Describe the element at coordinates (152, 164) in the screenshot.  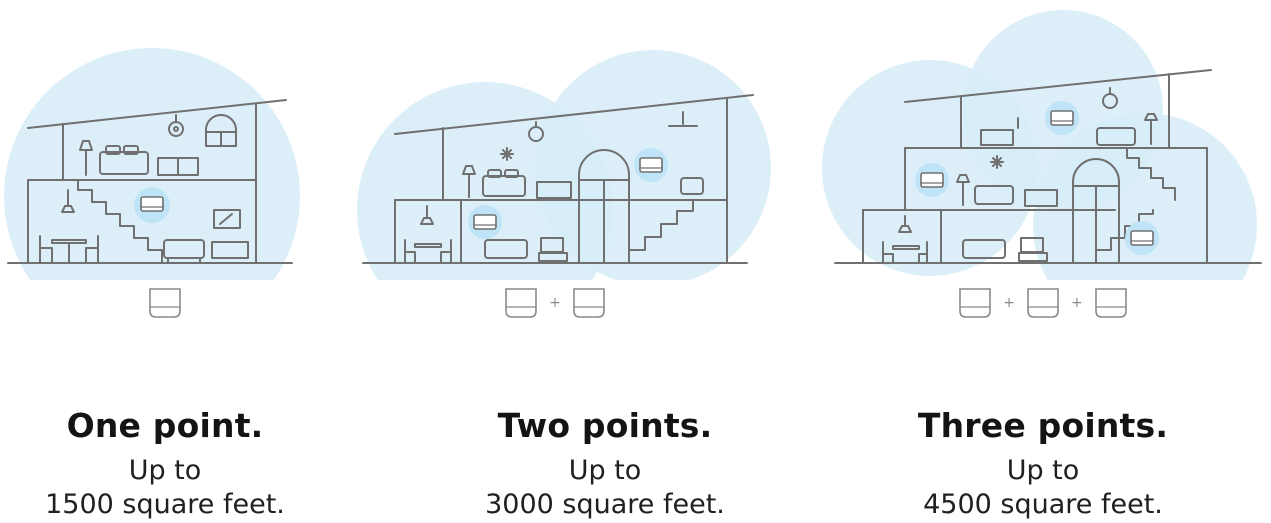
I see `house-one-floor-illustration` at that location.